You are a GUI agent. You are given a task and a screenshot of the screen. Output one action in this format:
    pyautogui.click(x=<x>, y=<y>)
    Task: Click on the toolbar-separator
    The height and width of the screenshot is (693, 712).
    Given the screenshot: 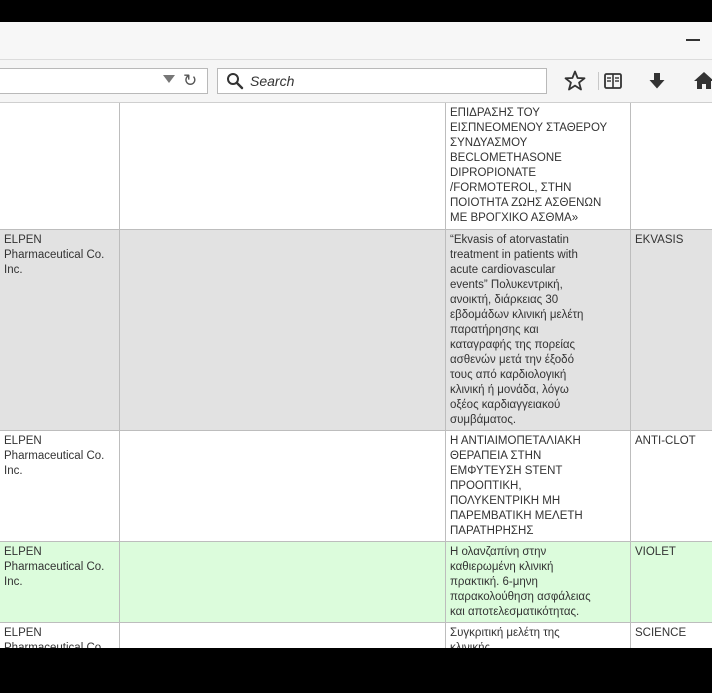 What is the action you would take?
    pyautogui.click(x=598, y=81)
    